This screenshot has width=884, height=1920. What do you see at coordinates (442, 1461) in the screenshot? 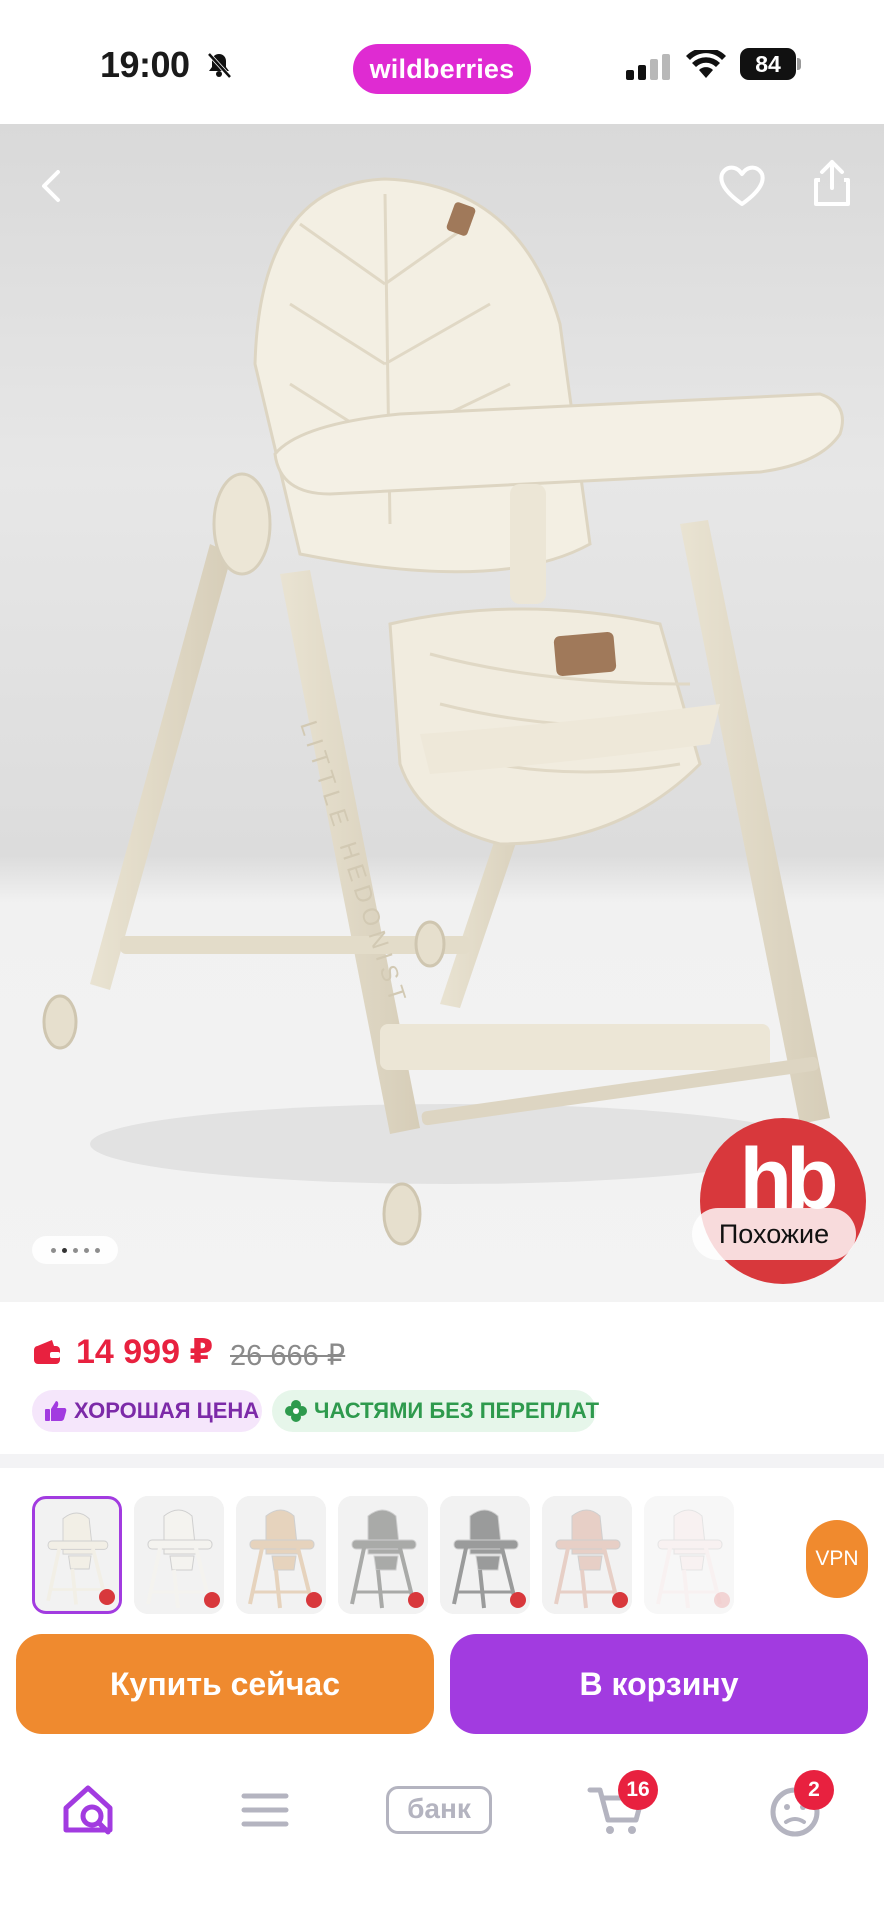
I see `section-separator` at bounding box center [442, 1461].